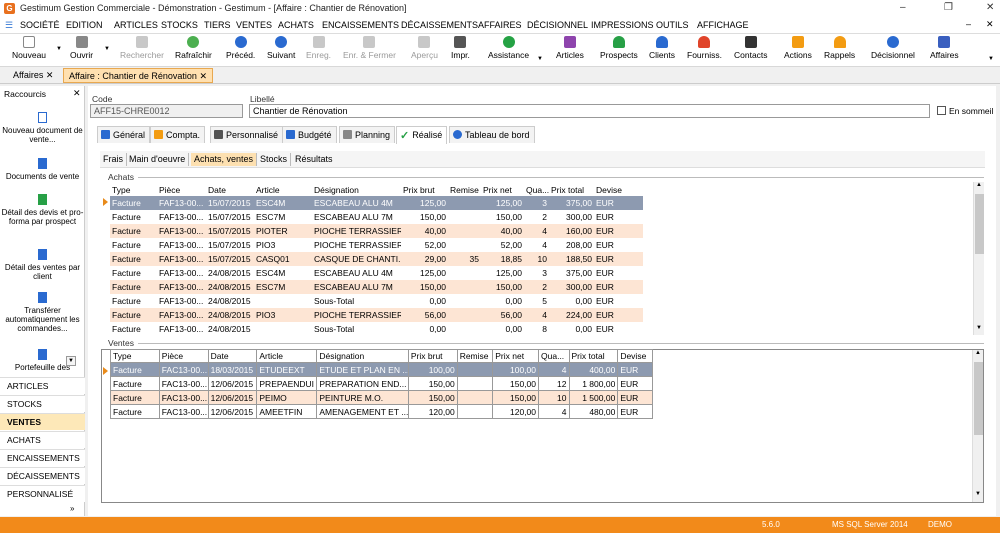 This screenshot has width=1000, height=533. What do you see at coordinates (133, 189) in the screenshot?
I see `col-type: Type` at bounding box center [133, 189].